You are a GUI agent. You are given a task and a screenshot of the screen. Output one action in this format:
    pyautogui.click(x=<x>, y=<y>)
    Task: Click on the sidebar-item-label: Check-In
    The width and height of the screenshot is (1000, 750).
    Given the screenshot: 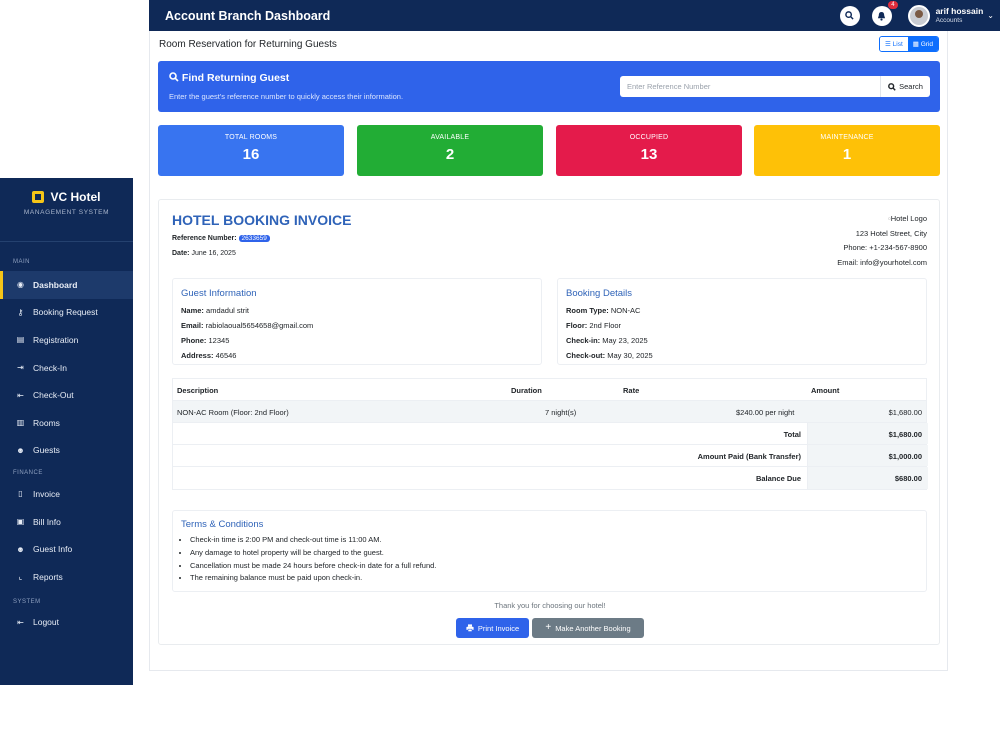 What is the action you would take?
    pyautogui.click(x=50, y=367)
    